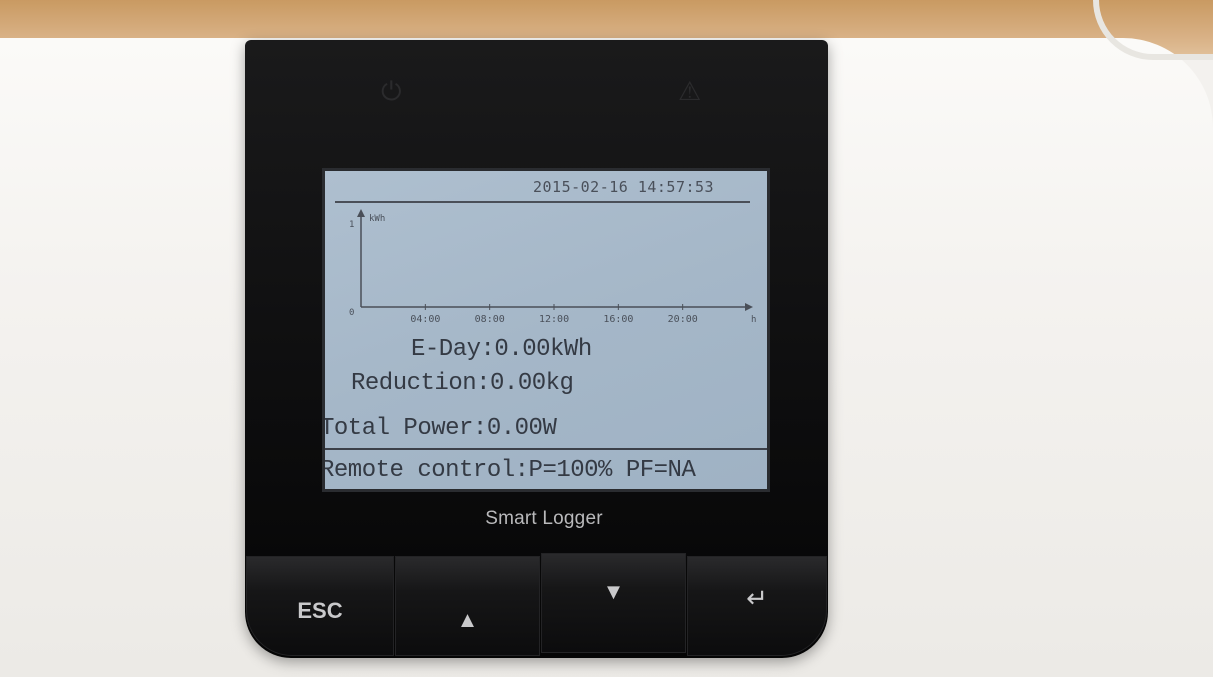 The height and width of the screenshot is (677, 1213). What do you see at coordinates (490, 319) in the screenshot?
I see `chart-x-tick-label: 08:00` at bounding box center [490, 319].